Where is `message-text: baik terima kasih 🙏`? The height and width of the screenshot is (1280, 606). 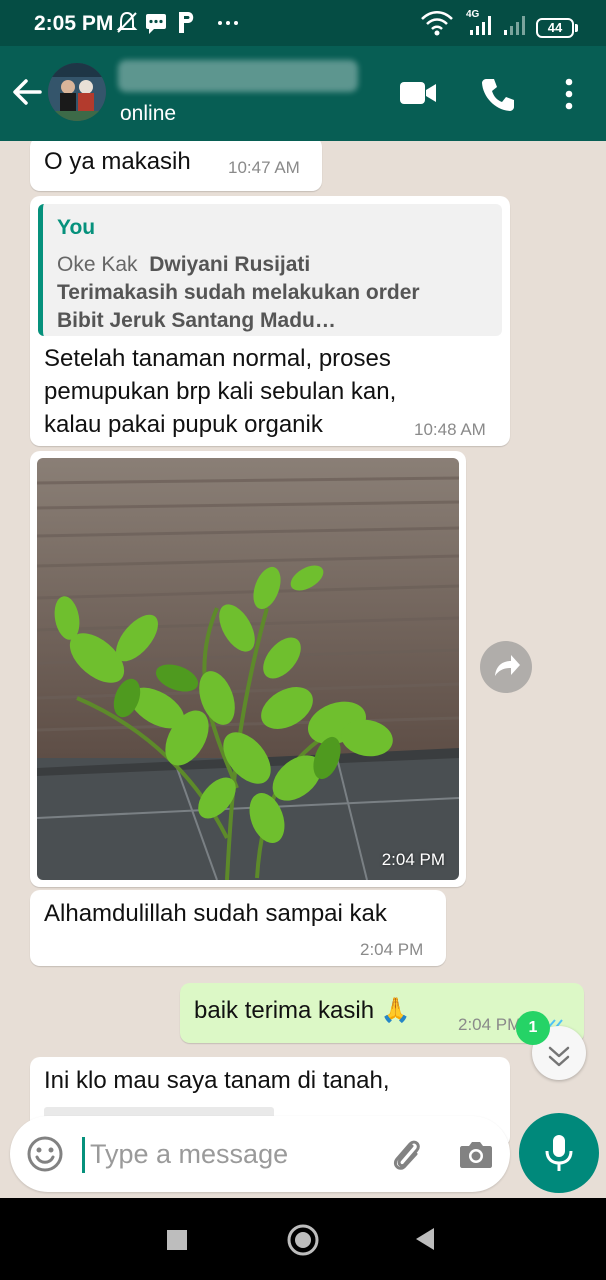
message-text: baik terima kasih 🙏 is located at coordinates (302, 1010).